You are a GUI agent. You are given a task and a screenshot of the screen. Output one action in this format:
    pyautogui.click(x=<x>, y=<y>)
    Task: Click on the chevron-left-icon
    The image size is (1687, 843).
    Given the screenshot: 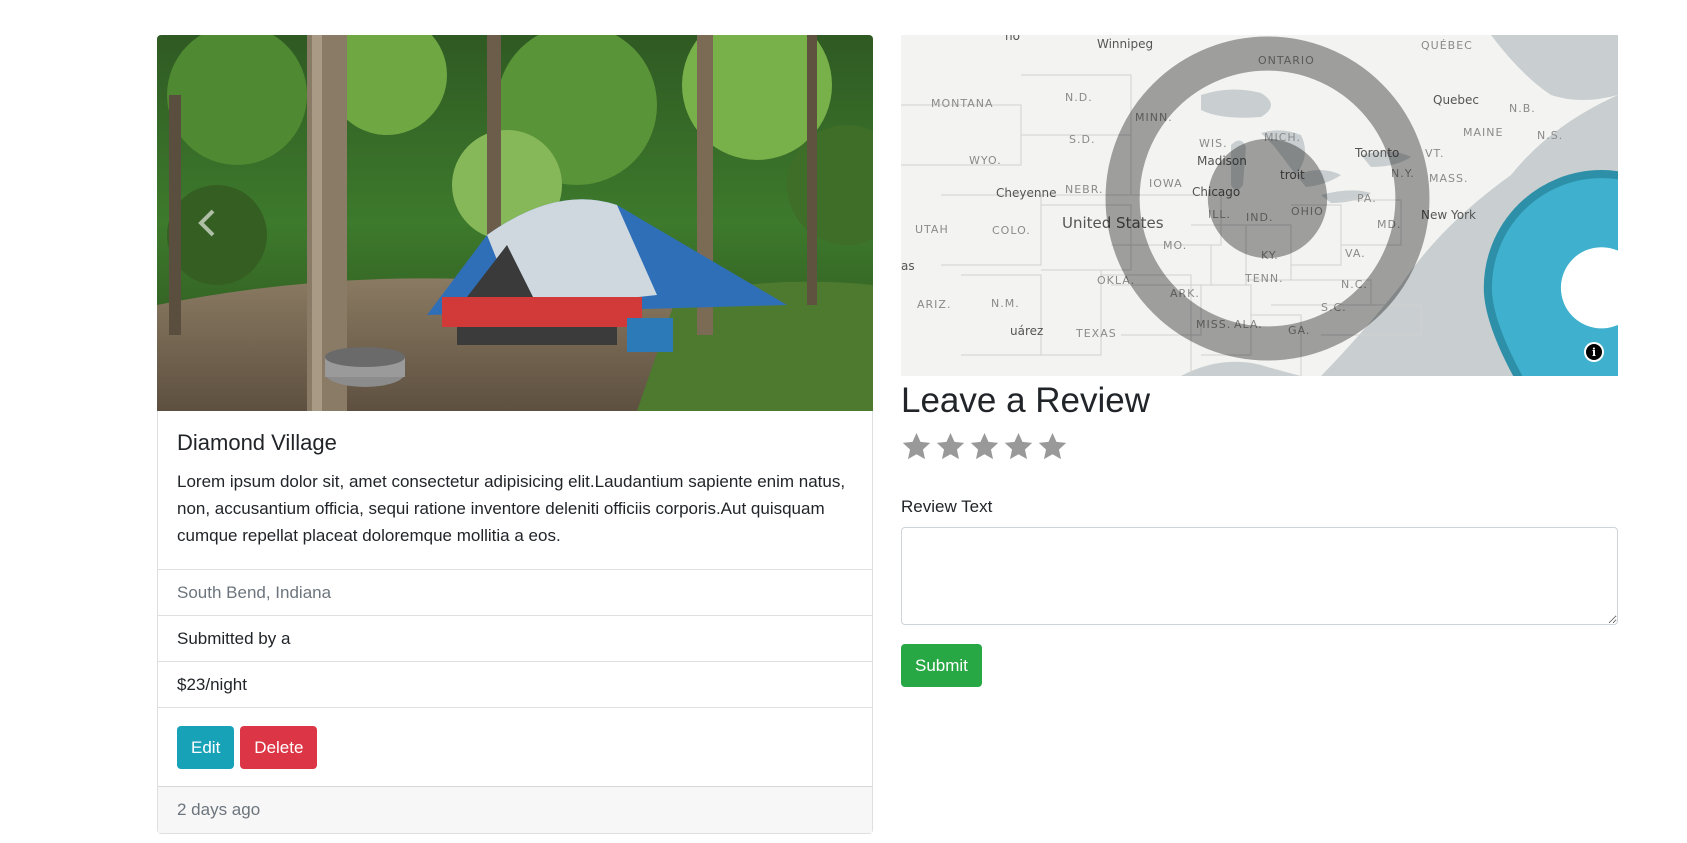 What is the action you would take?
    pyautogui.click(x=206, y=223)
    